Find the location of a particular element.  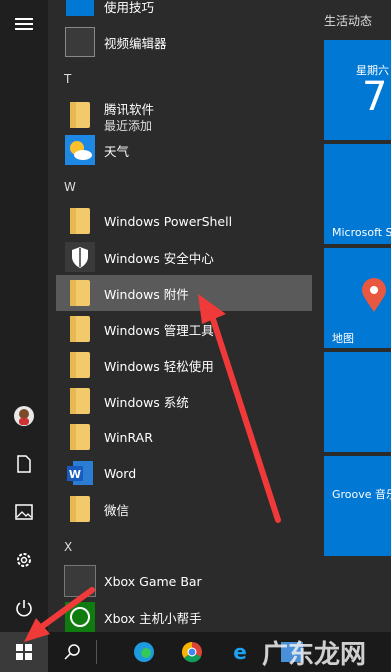

live-tile is located at coordinates (357, 402).